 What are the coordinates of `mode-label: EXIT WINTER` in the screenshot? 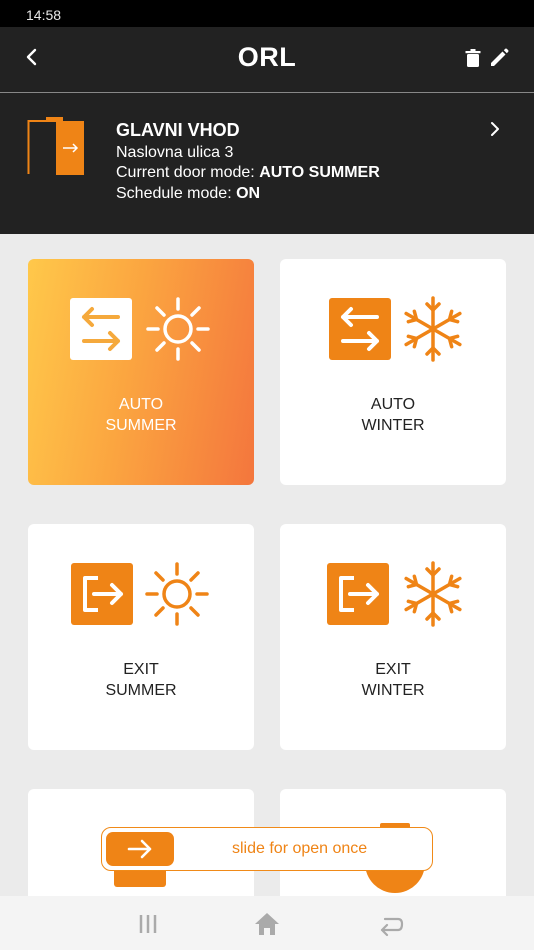 It's located at (393, 680).